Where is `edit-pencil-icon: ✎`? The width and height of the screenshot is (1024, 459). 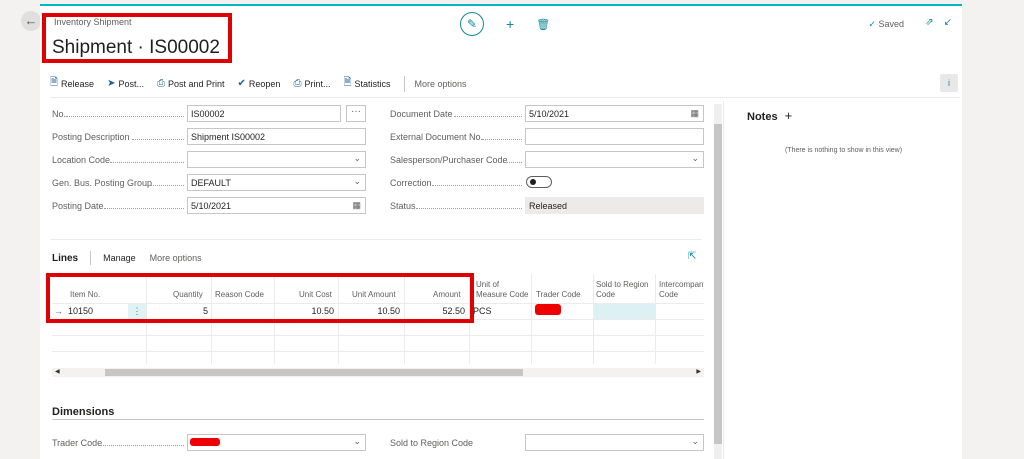
edit-pencil-icon: ✎ is located at coordinates (472, 24).